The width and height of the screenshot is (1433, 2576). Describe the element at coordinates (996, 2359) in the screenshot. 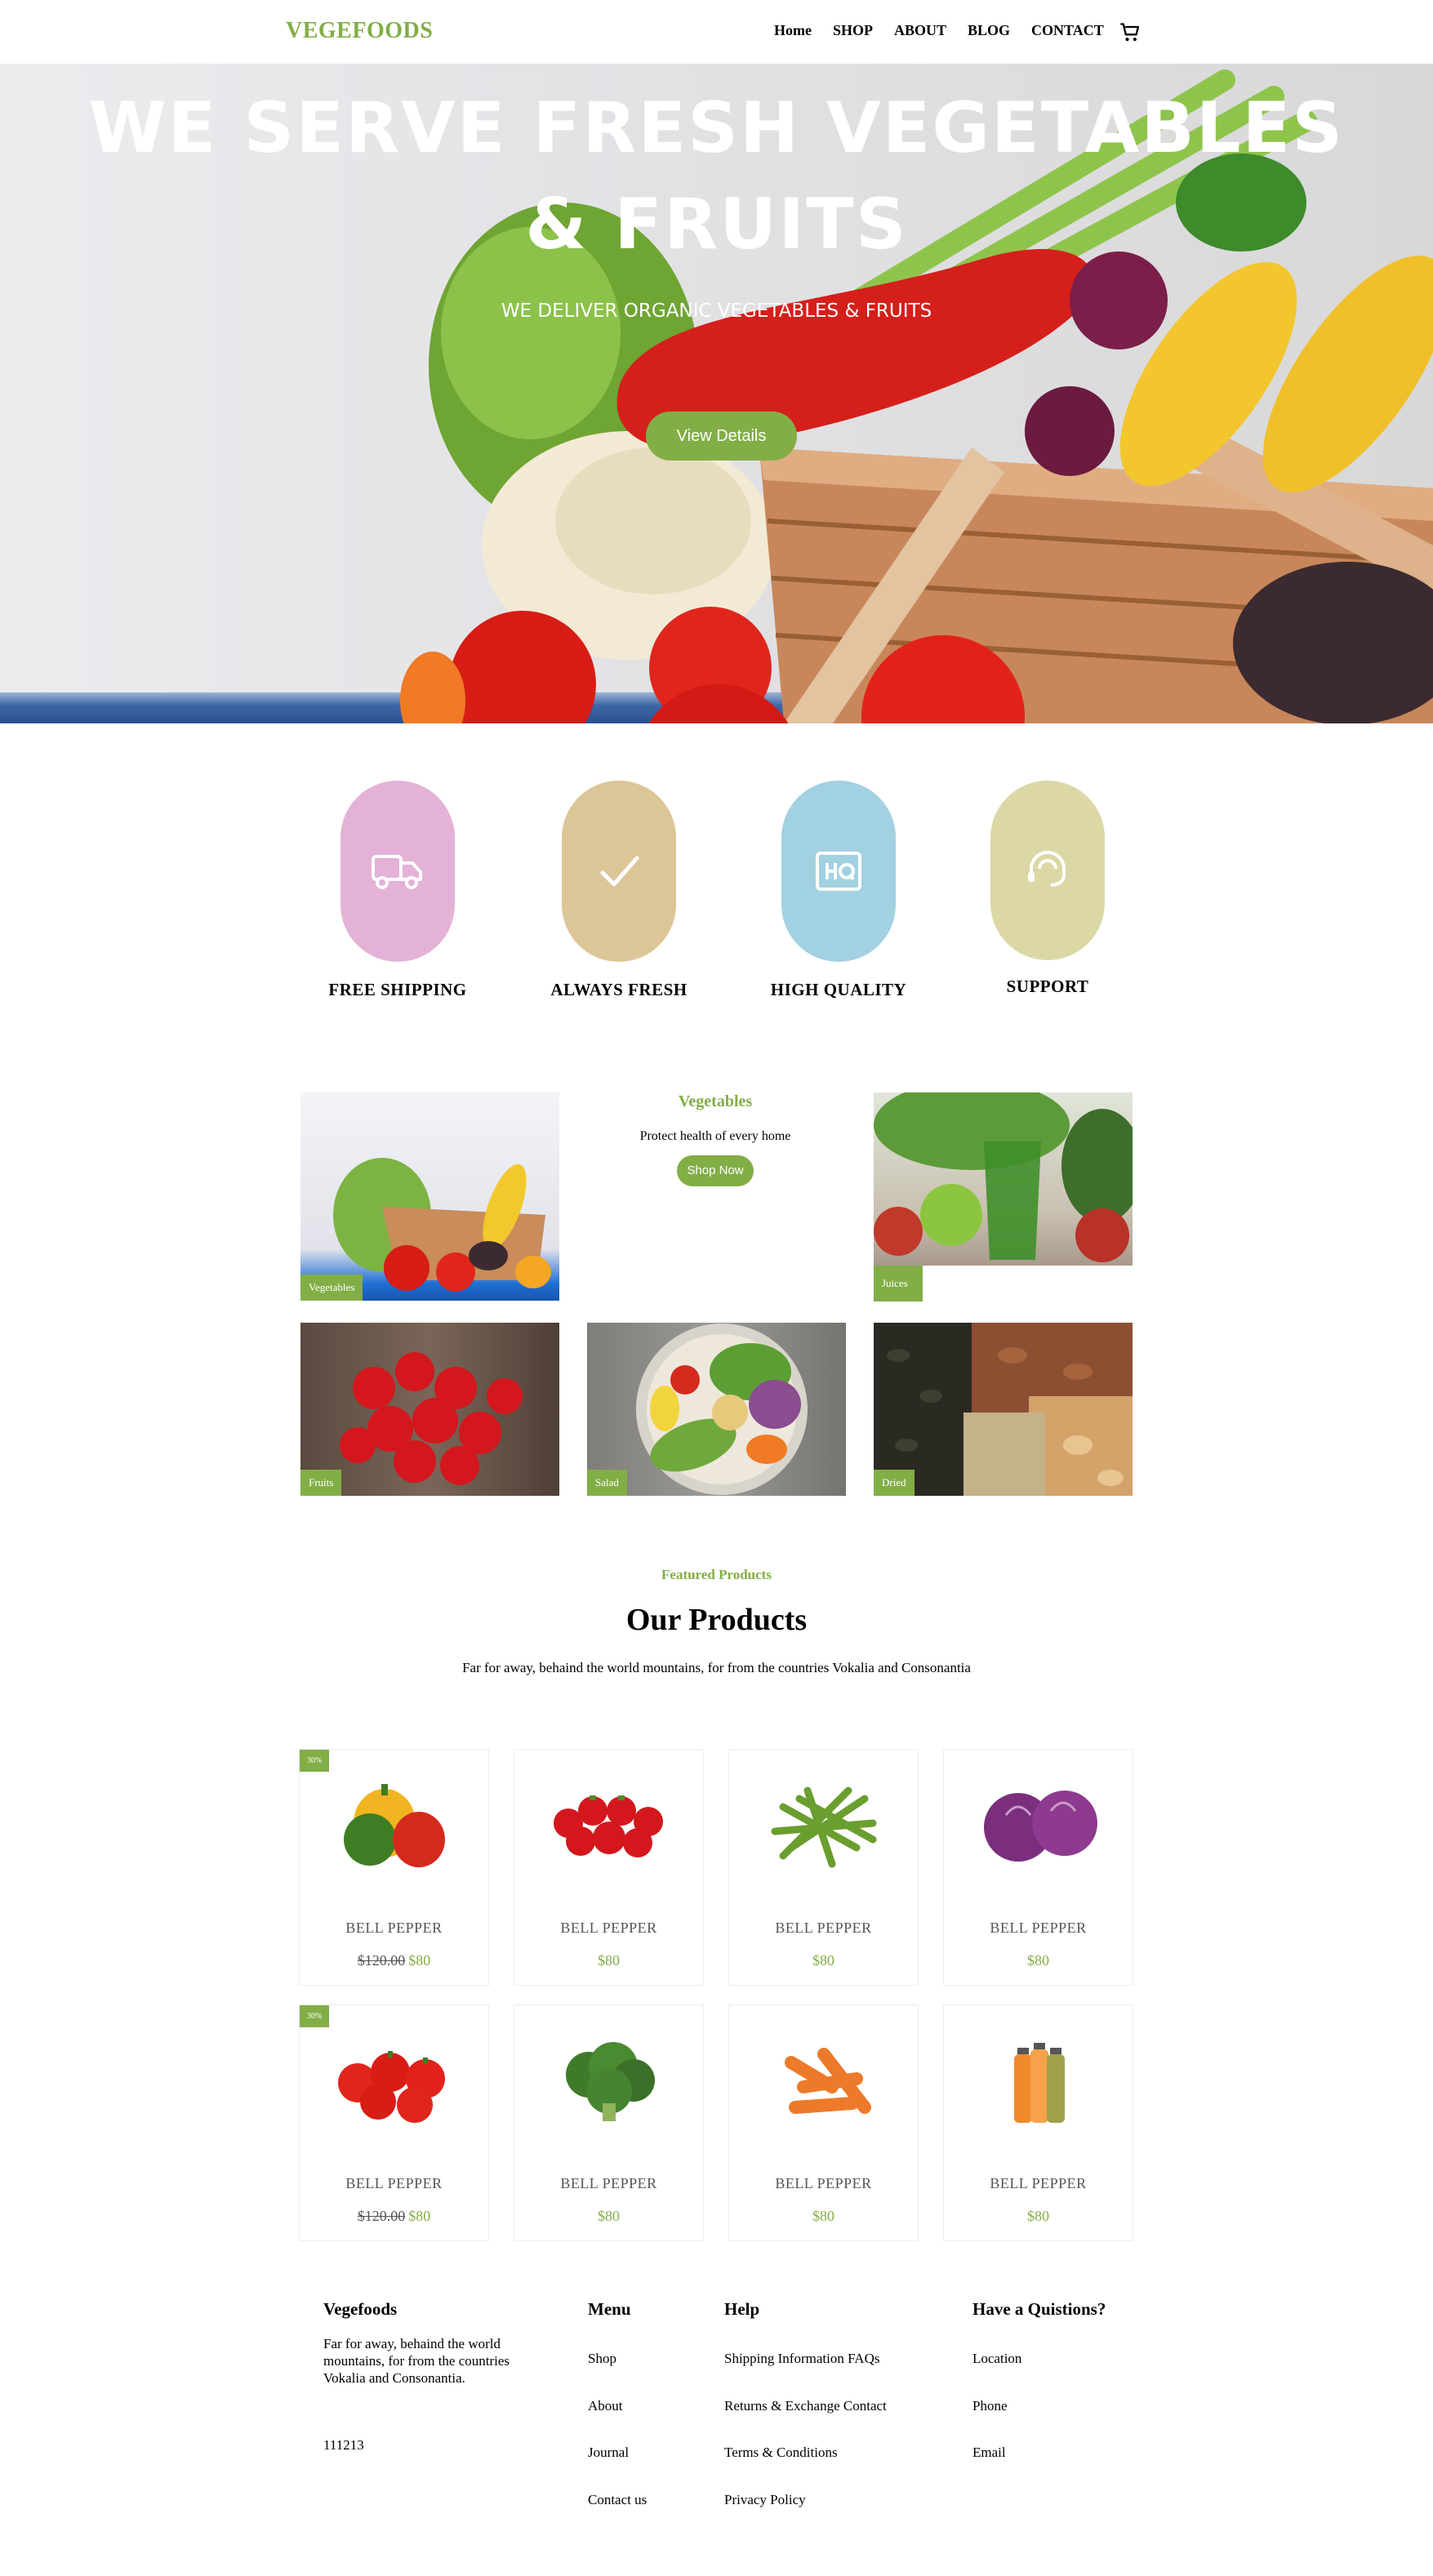

I see `footer-location: Location` at that location.